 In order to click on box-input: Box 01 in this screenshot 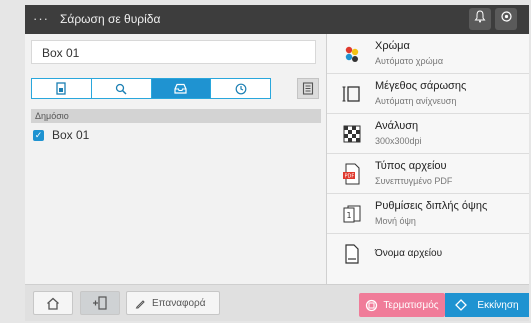, I will do `click(173, 52)`.